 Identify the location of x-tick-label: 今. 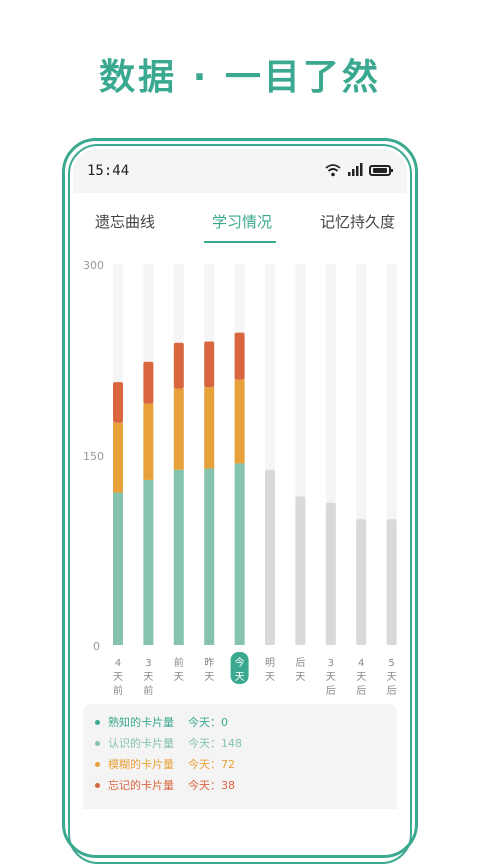
(240, 662).